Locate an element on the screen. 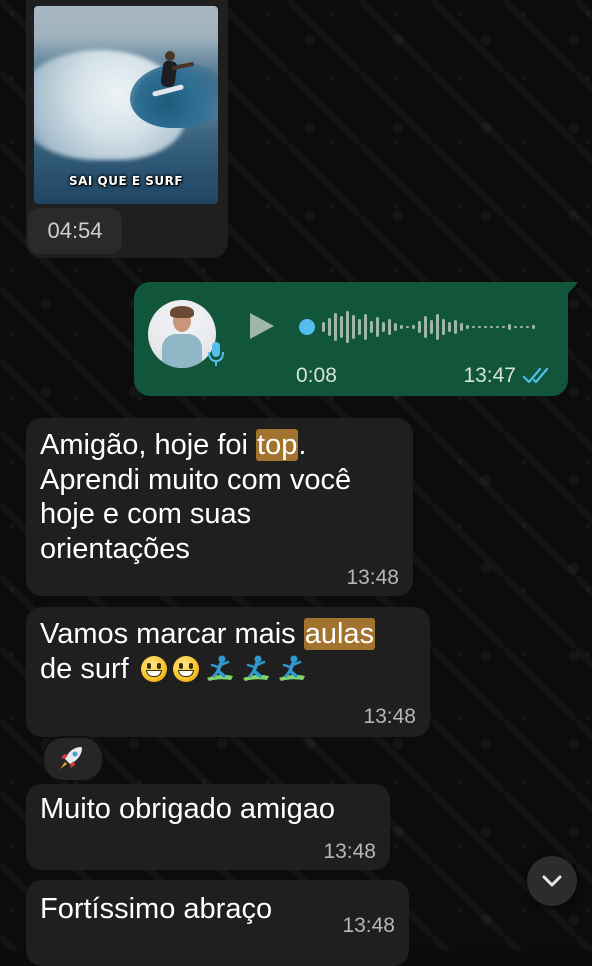  rocket-emoji is located at coordinates (71, 758).